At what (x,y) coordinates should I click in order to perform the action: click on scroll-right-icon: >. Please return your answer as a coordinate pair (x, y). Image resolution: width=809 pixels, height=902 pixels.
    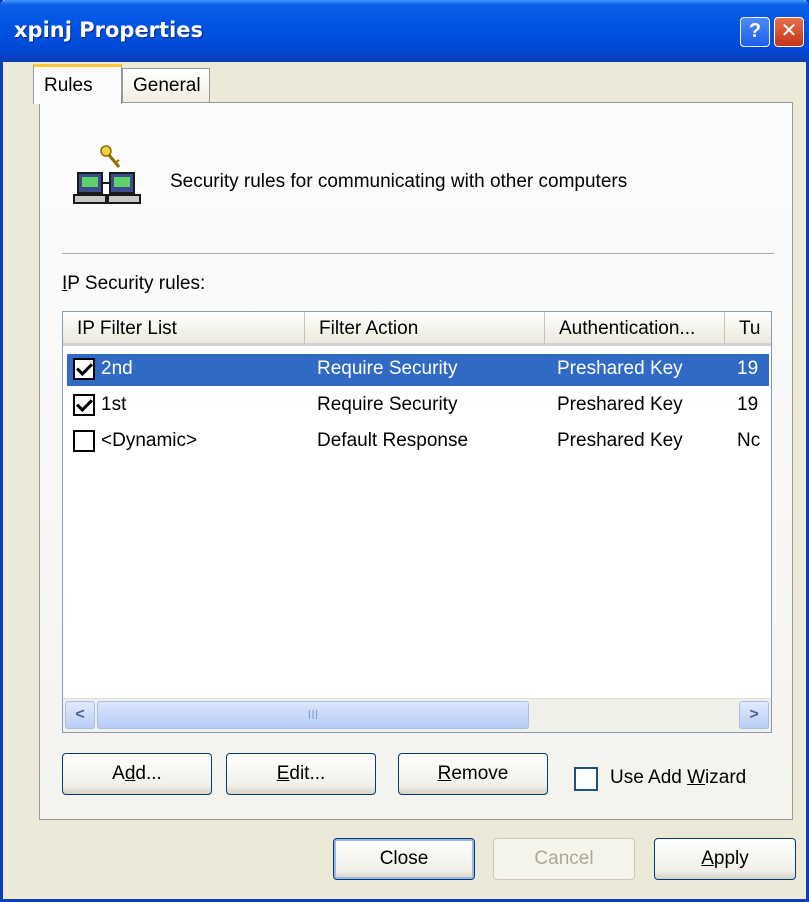
    Looking at the image, I should click on (754, 715).